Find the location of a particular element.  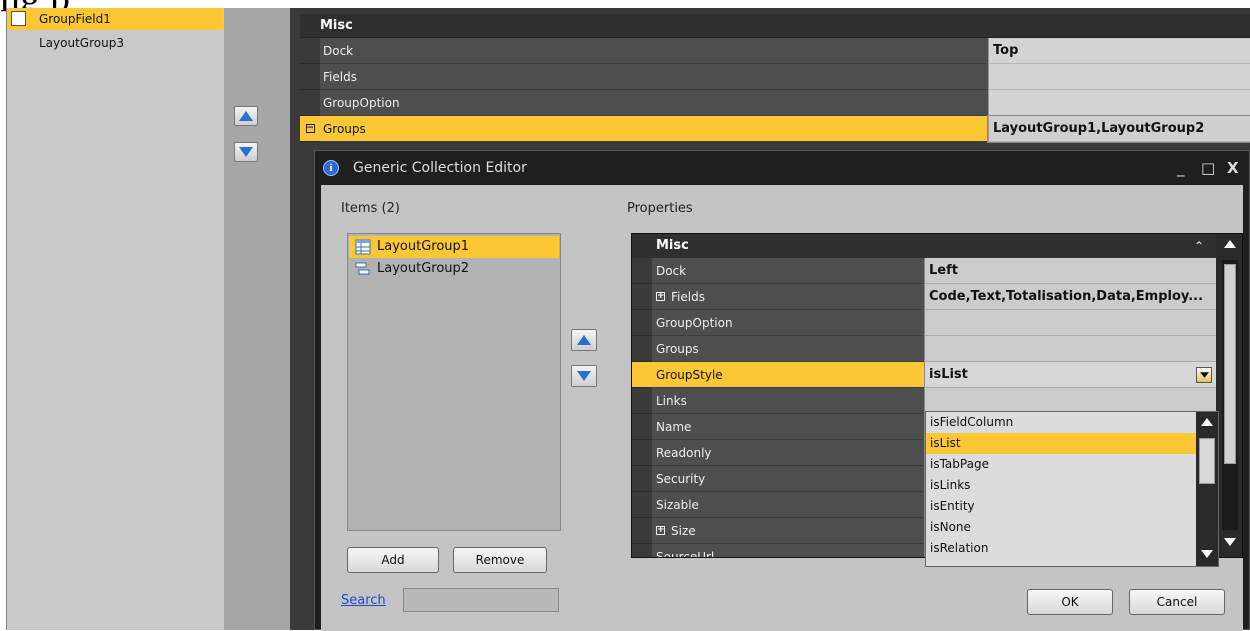

list-item: LayoutGroup2 is located at coordinates (454, 269).